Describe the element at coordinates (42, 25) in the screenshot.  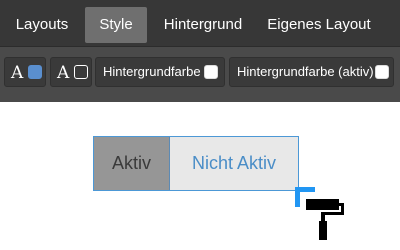
I see `tab-layouts: Layouts` at that location.